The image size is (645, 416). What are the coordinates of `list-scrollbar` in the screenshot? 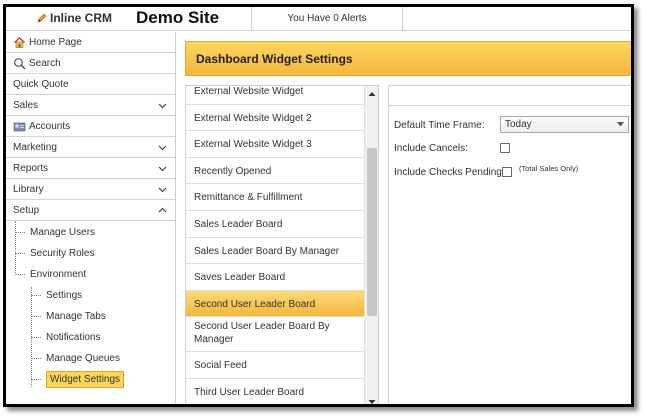 It's located at (371, 246).